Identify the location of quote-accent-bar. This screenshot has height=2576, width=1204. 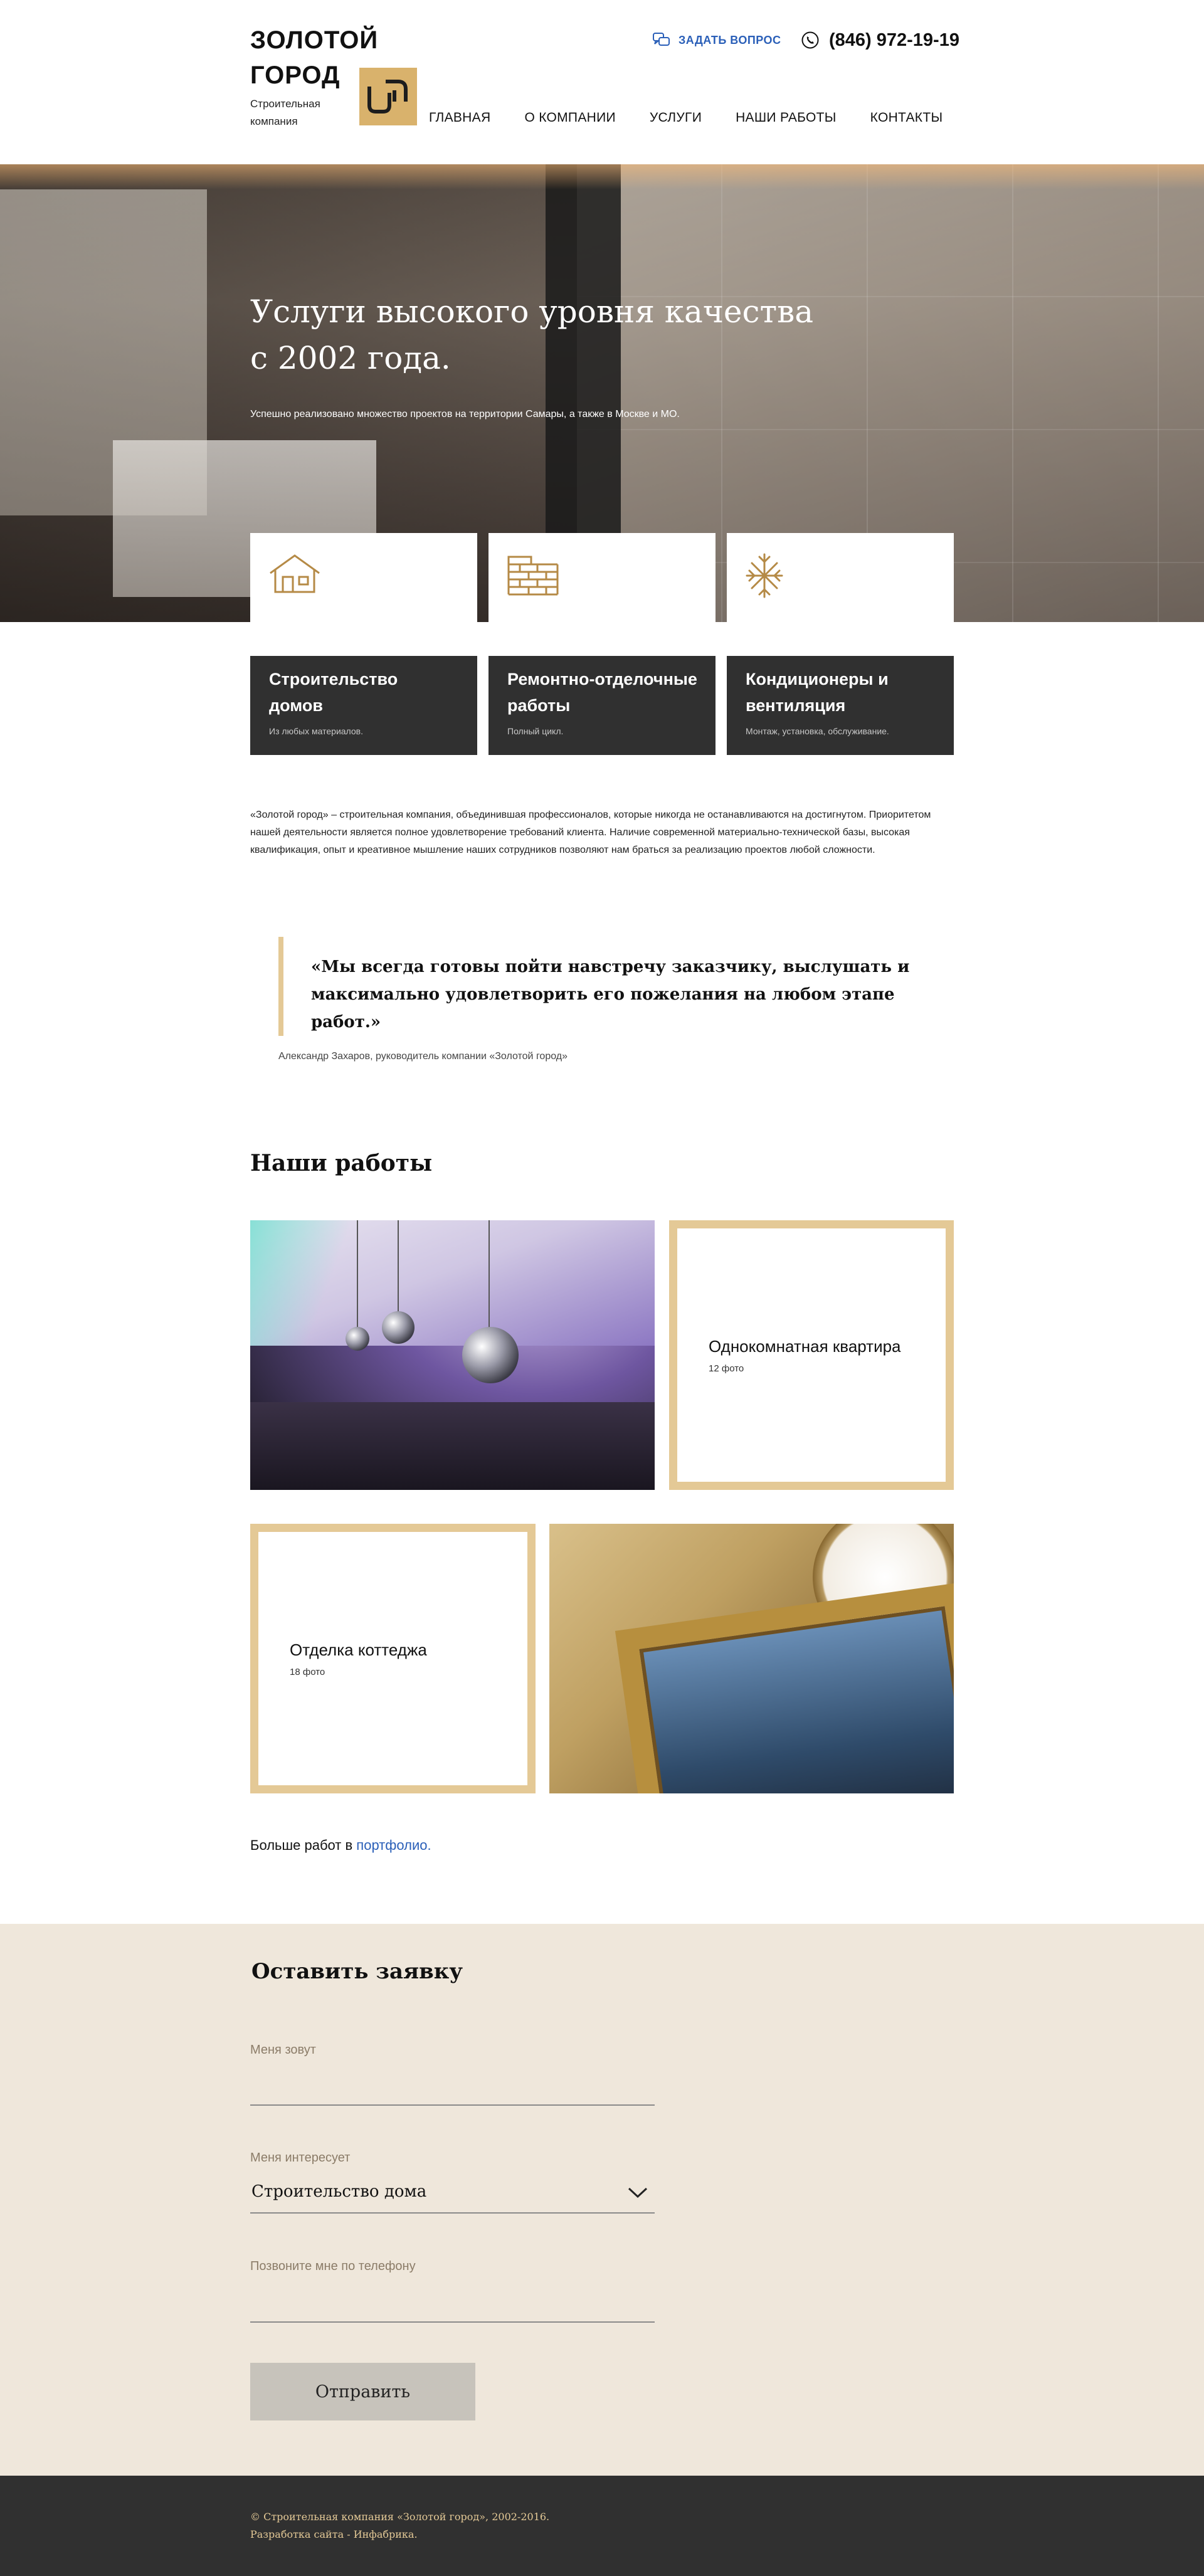
(280, 986).